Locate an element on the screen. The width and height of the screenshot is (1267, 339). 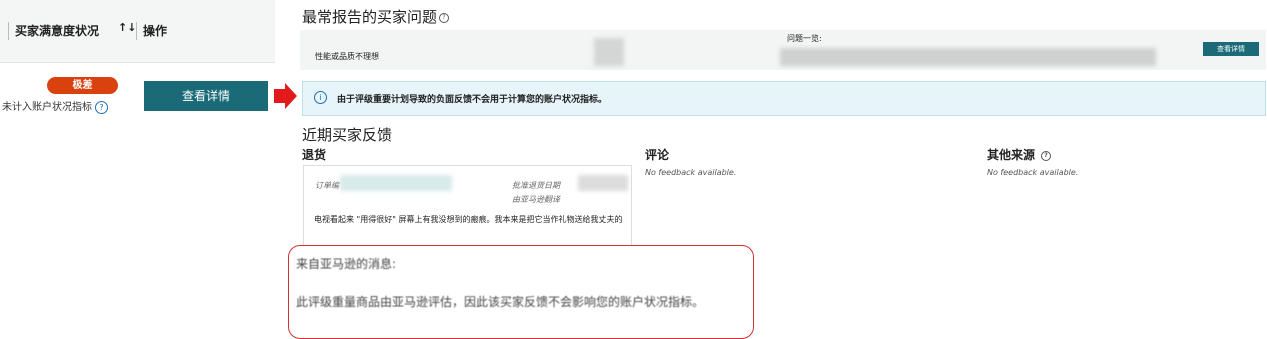
not-counted-label: 未计入账户状况指标 is located at coordinates (47, 107).